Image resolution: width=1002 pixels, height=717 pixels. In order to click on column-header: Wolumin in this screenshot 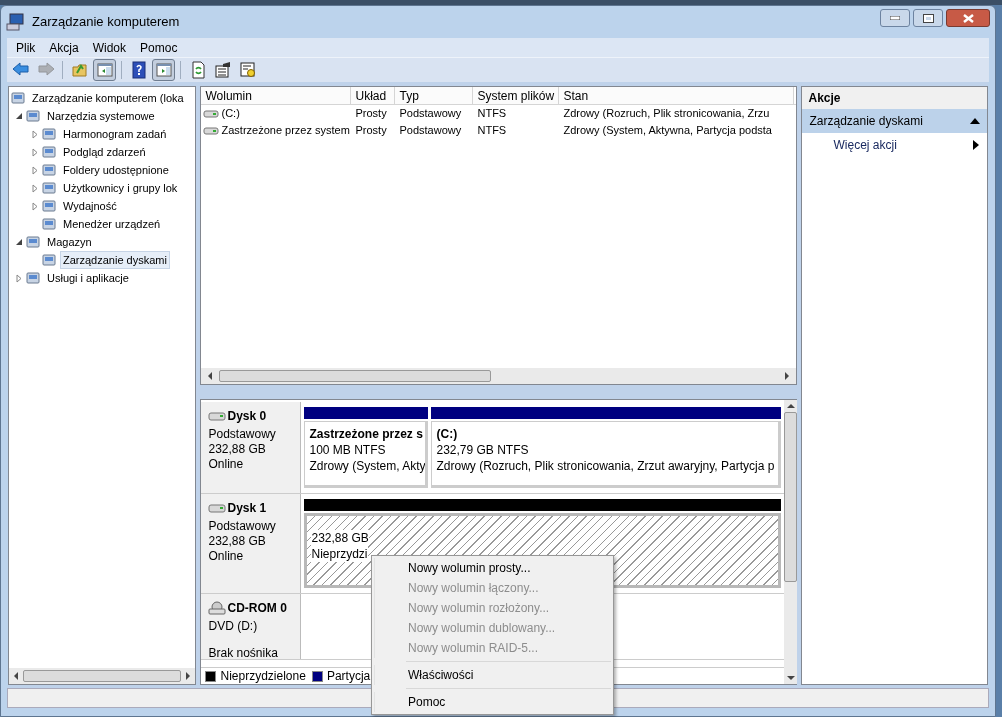, I will do `click(276, 95)`.